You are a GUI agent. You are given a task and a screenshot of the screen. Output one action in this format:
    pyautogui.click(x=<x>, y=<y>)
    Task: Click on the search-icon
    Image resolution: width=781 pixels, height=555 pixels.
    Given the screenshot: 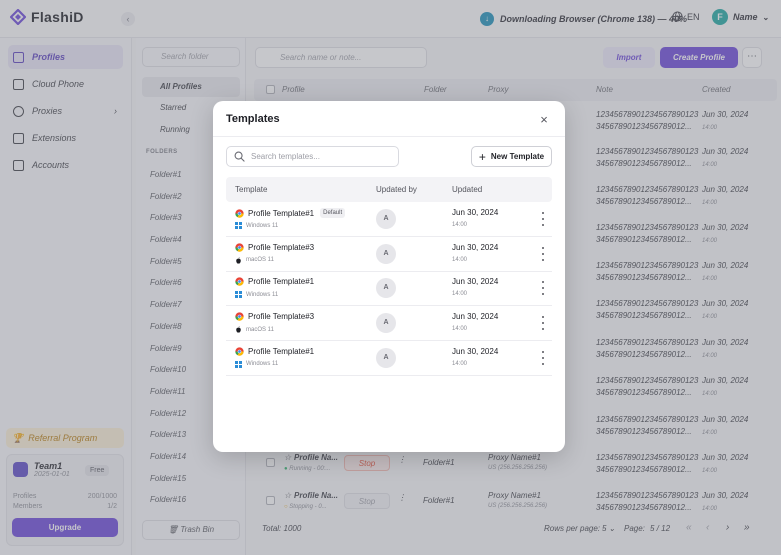 What is the action you would take?
    pyautogui.click(x=239, y=156)
    